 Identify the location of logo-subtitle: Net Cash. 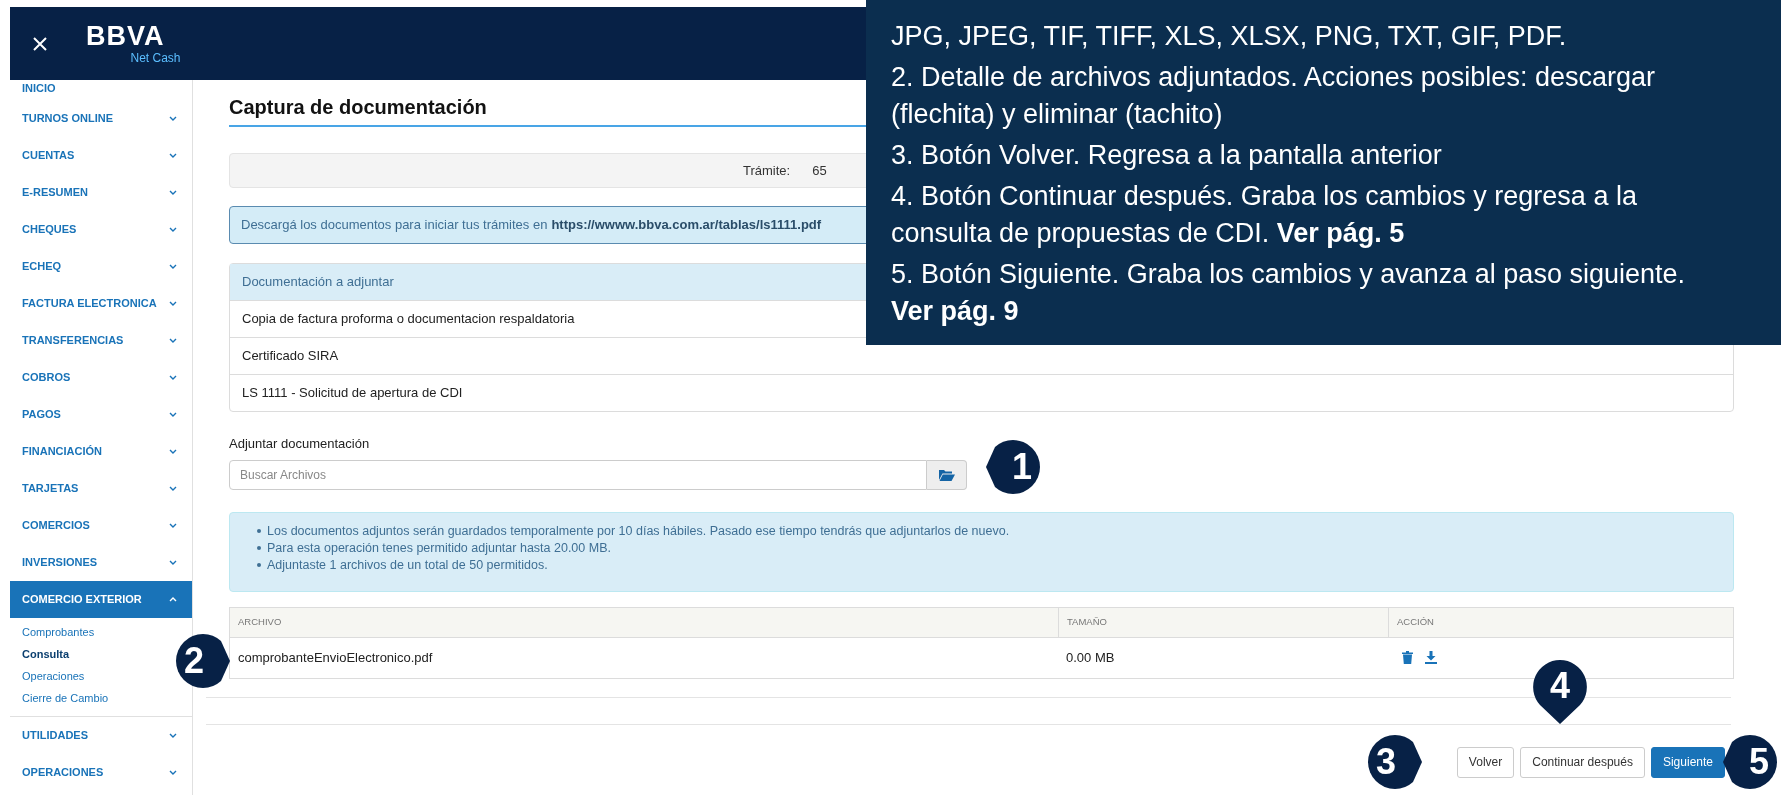
(155, 58).